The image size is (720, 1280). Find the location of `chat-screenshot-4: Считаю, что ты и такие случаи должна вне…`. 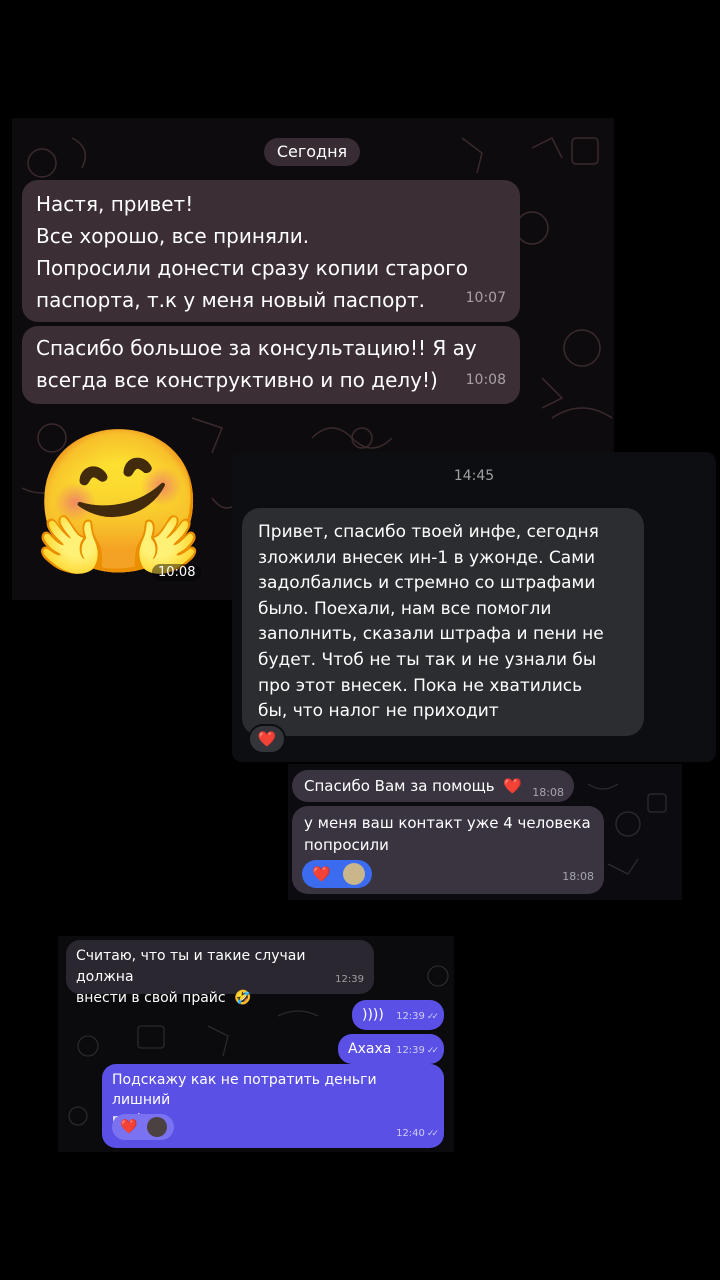

chat-screenshot-4: Считаю, что ты и такие случаи должна вне… is located at coordinates (256, 1044).